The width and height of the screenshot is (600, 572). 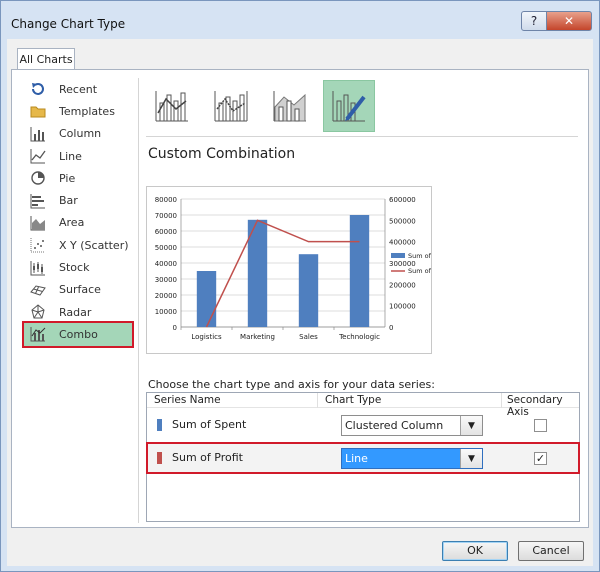 I want to click on tab-all-charts: All Charts, so click(x=46, y=59).